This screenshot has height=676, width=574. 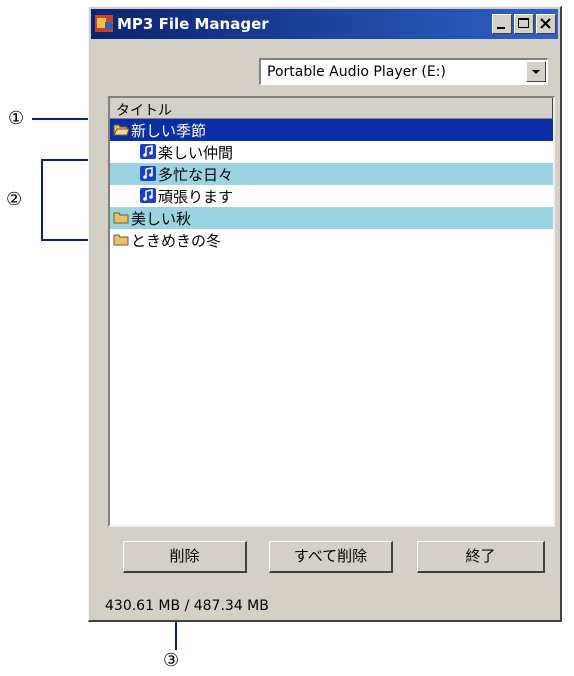 I want to click on callout-three: ③, so click(x=171, y=660).